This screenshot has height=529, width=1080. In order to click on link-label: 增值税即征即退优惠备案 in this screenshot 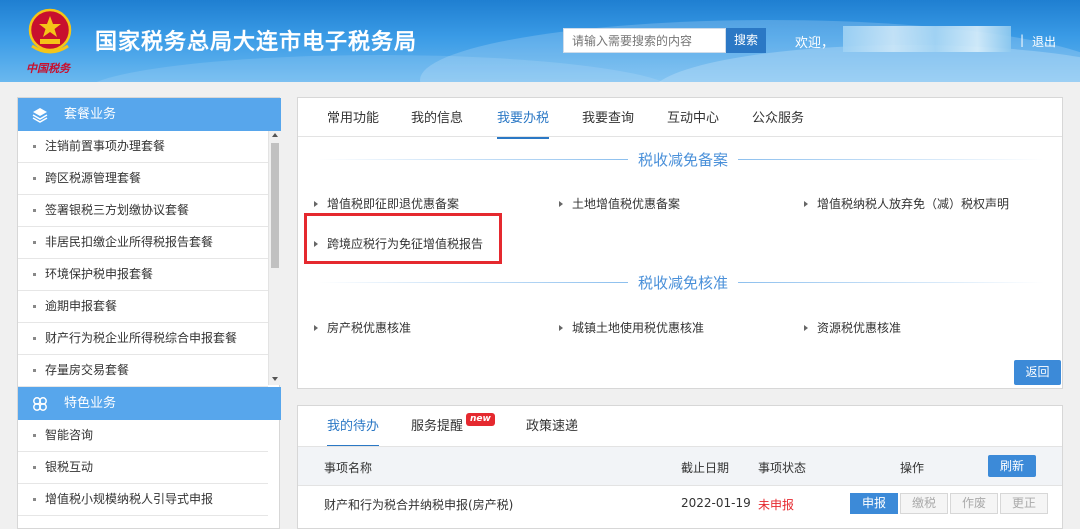, I will do `click(393, 204)`.